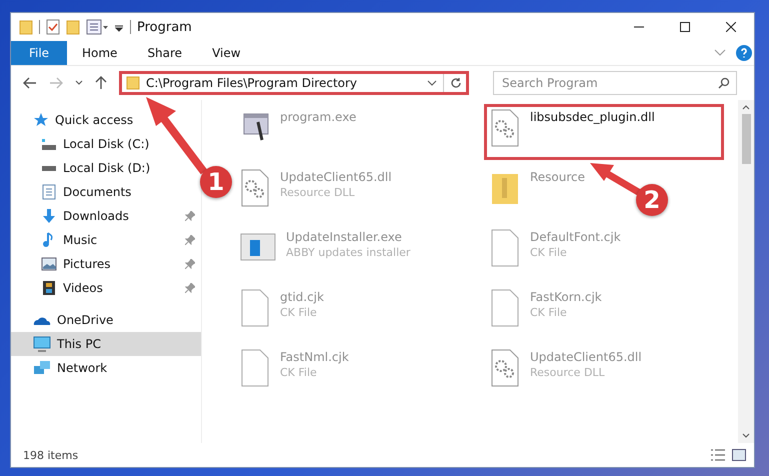 This screenshot has height=476, width=769. Describe the element at coordinates (314, 357) in the screenshot. I see `file-name: FastNml.cjk` at that location.